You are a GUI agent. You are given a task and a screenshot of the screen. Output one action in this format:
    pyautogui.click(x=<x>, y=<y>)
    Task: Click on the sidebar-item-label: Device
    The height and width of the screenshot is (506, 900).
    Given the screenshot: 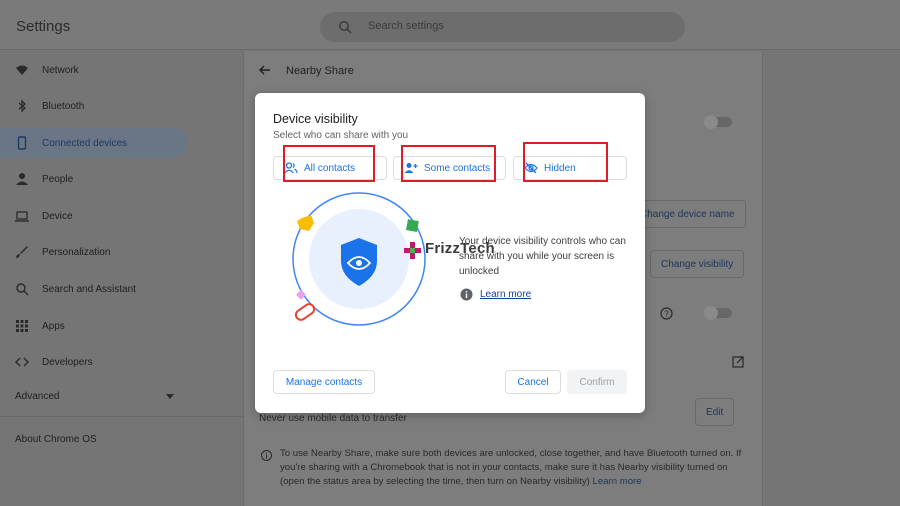 What is the action you would take?
    pyautogui.click(x=57, y=216)
    